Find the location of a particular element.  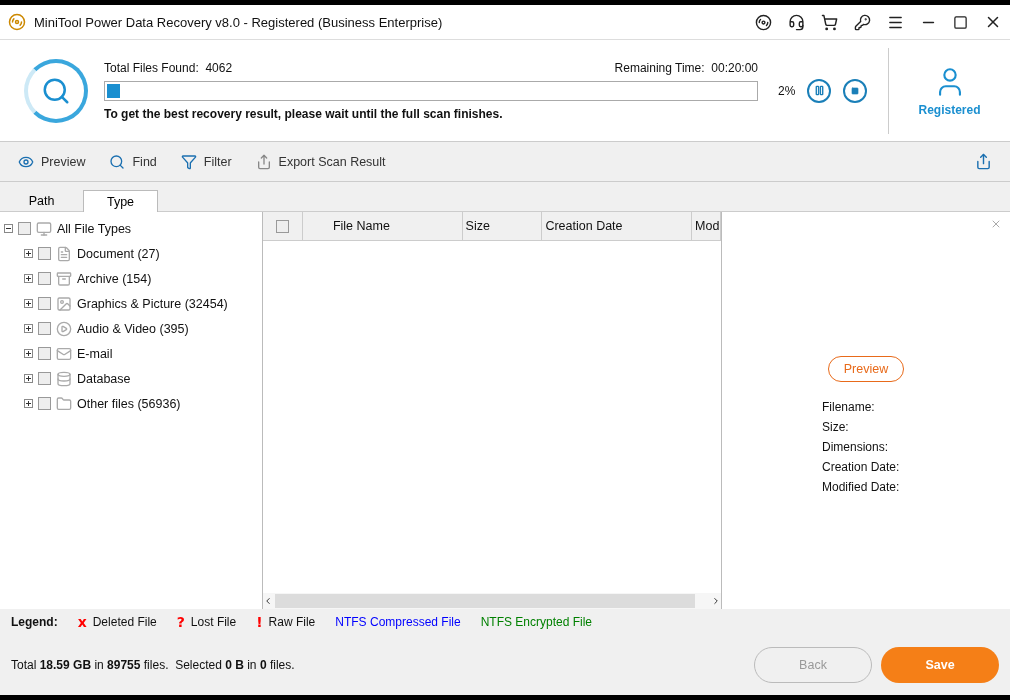

scroll-left-icon is located at coordinates (268, 601).